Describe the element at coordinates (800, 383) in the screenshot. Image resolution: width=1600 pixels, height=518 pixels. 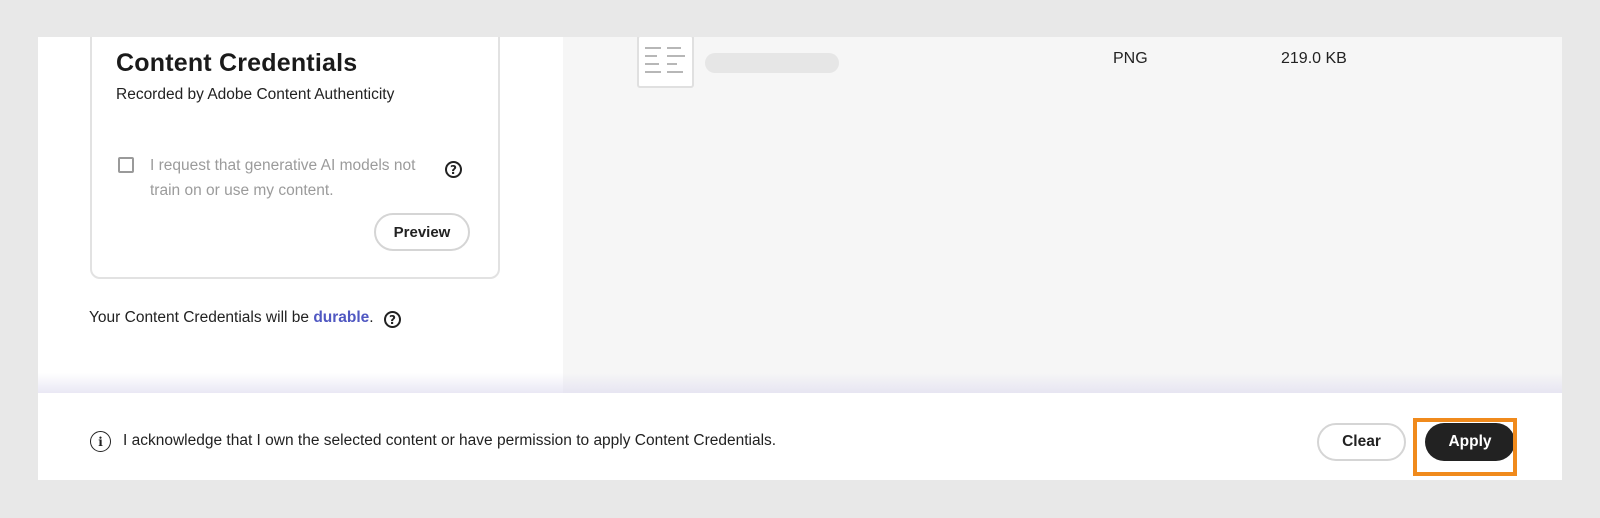
I see `footer-divider-shadow` at that location.